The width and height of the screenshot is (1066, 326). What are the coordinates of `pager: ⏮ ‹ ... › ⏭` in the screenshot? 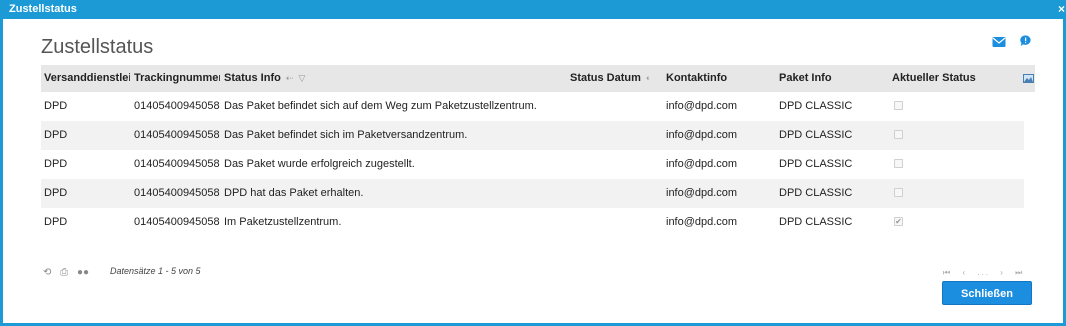 It's located at (986, 273).